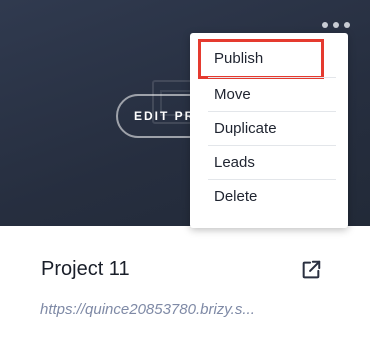 The height and width of the screenshot is (353, 370). I want to click on external-link-icon, so click(311, 270).